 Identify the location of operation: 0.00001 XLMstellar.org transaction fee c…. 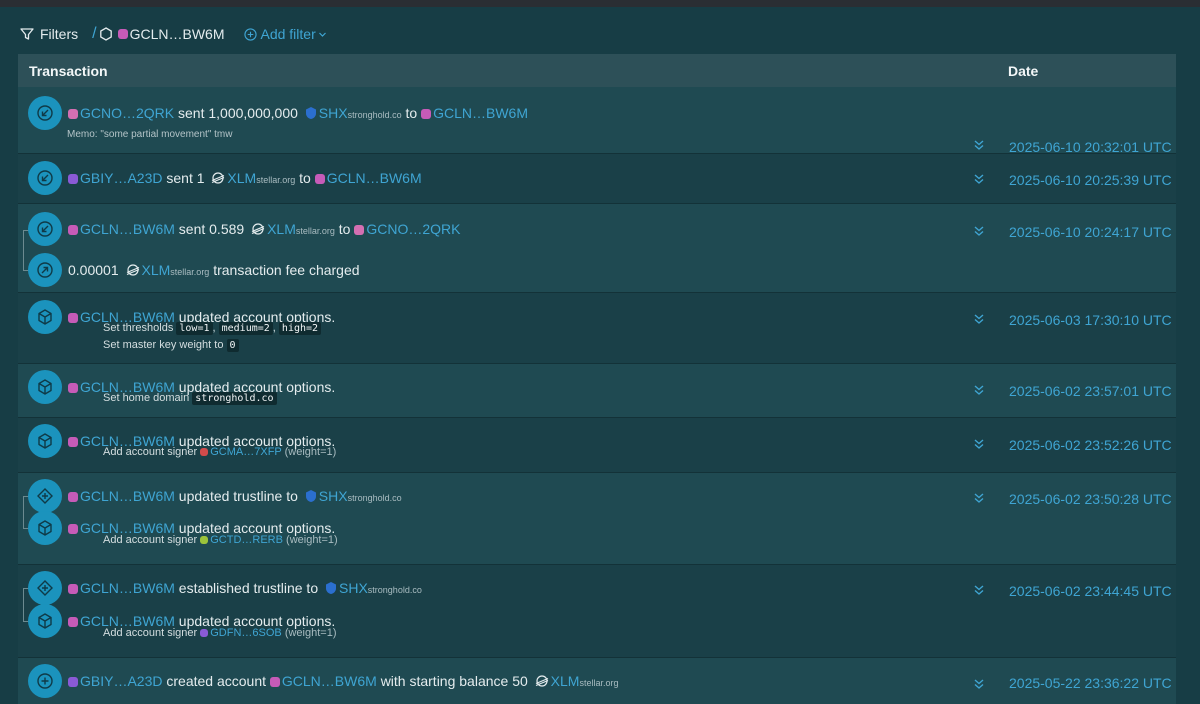
(194, 270).